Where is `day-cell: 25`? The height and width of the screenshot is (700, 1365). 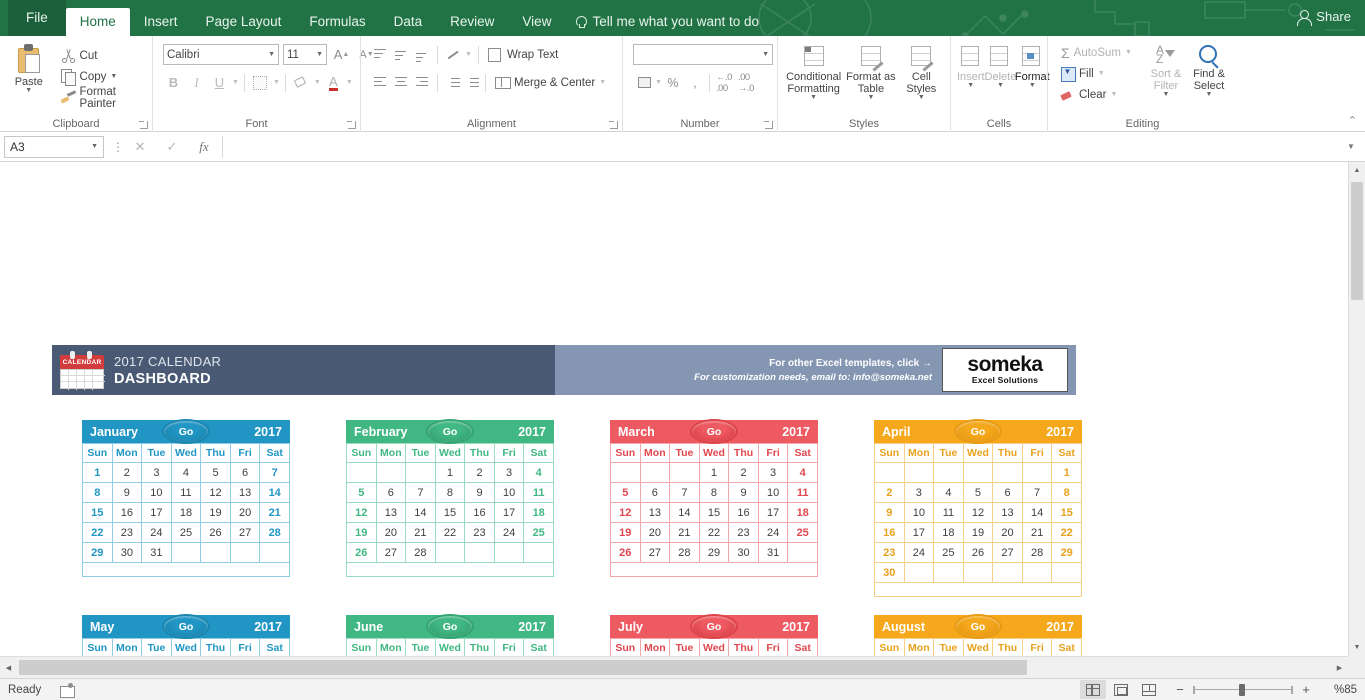 day-cell: 25 is located at coordinates (802, 532).